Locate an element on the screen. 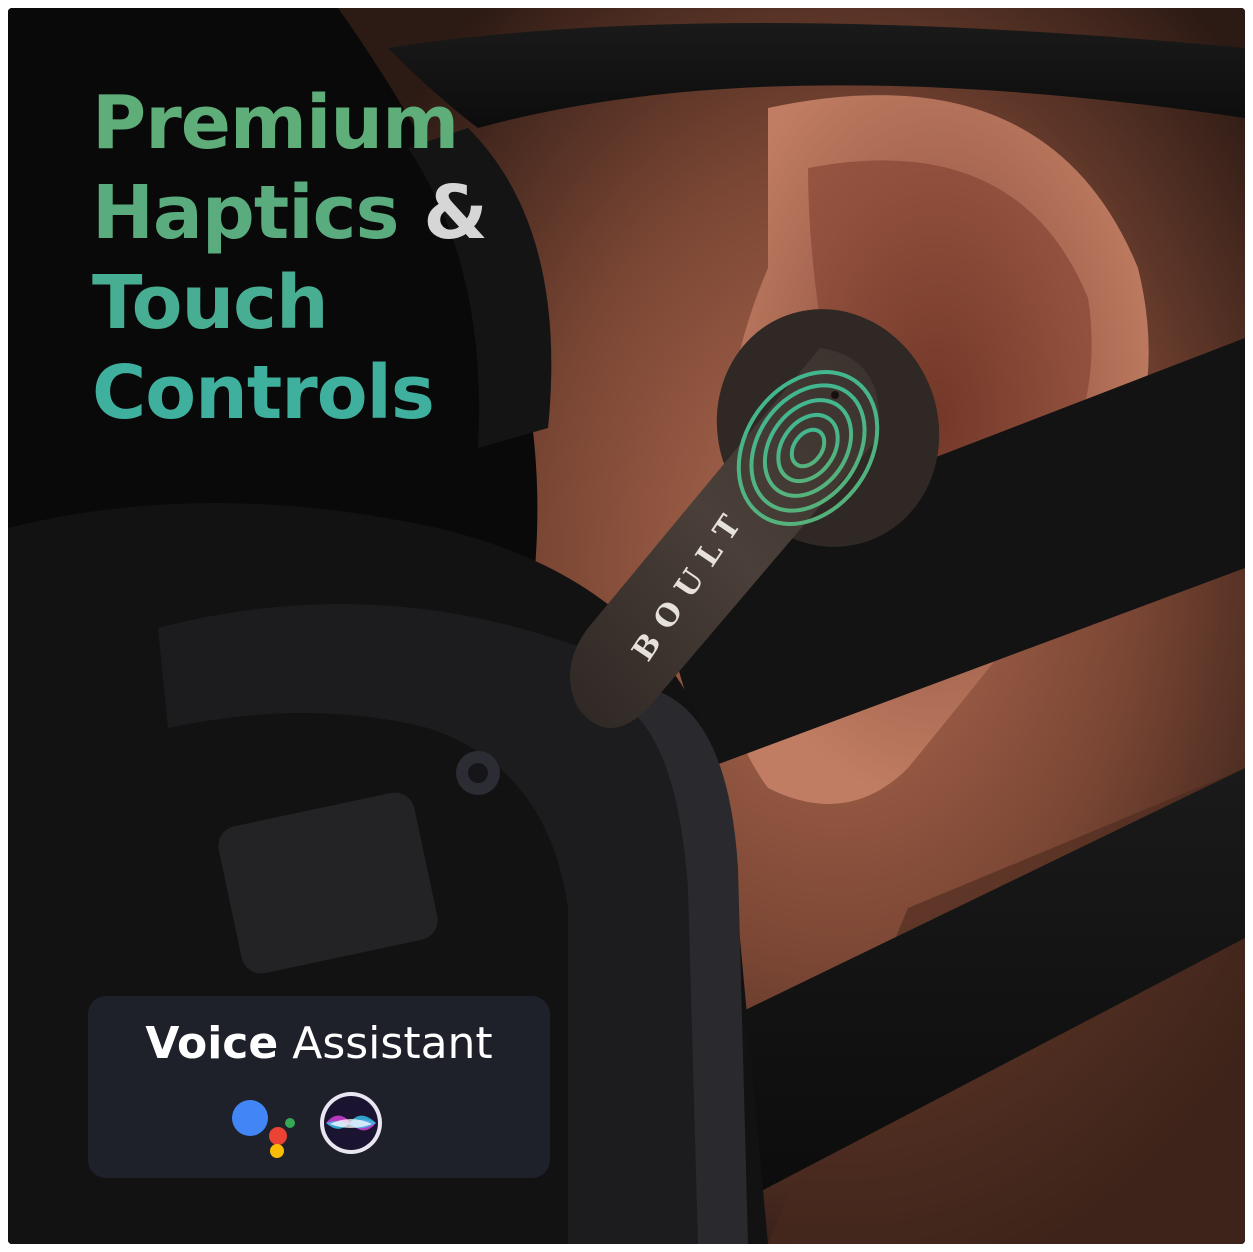  headline: Premium Haptics & Touch Controls is located at coordinates (290, 258).